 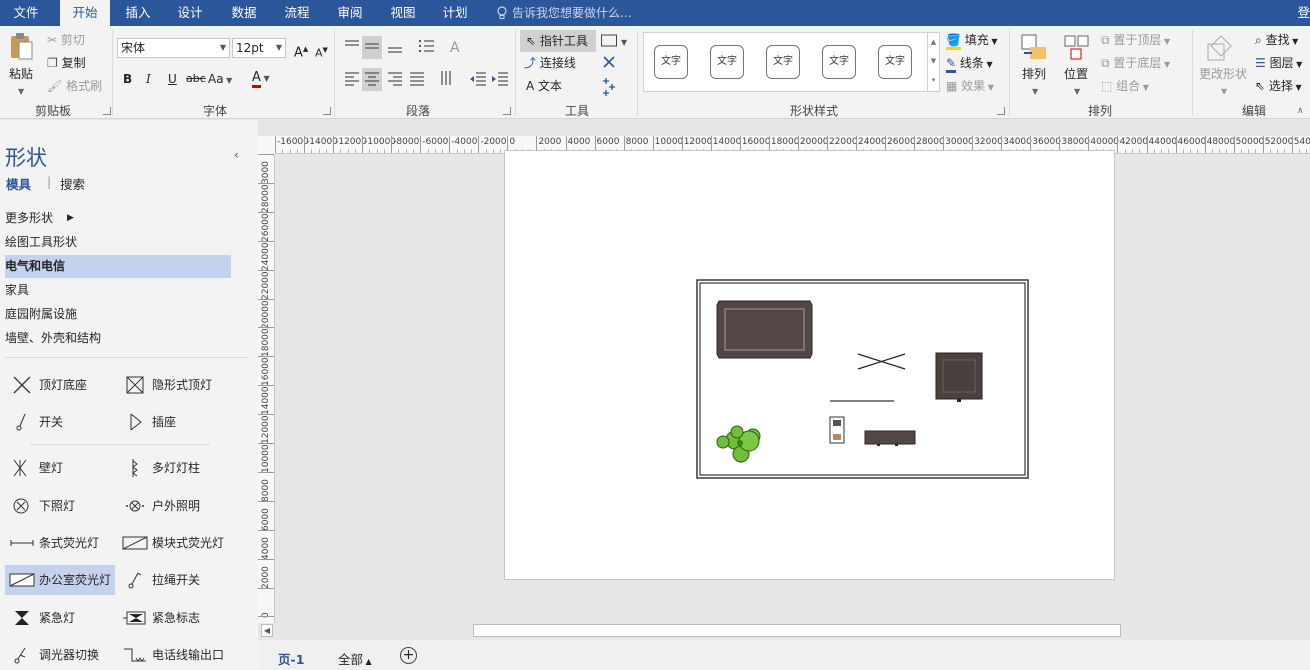 I want to click on scroll-left-icon: ◀, so click(x=267, y=630).